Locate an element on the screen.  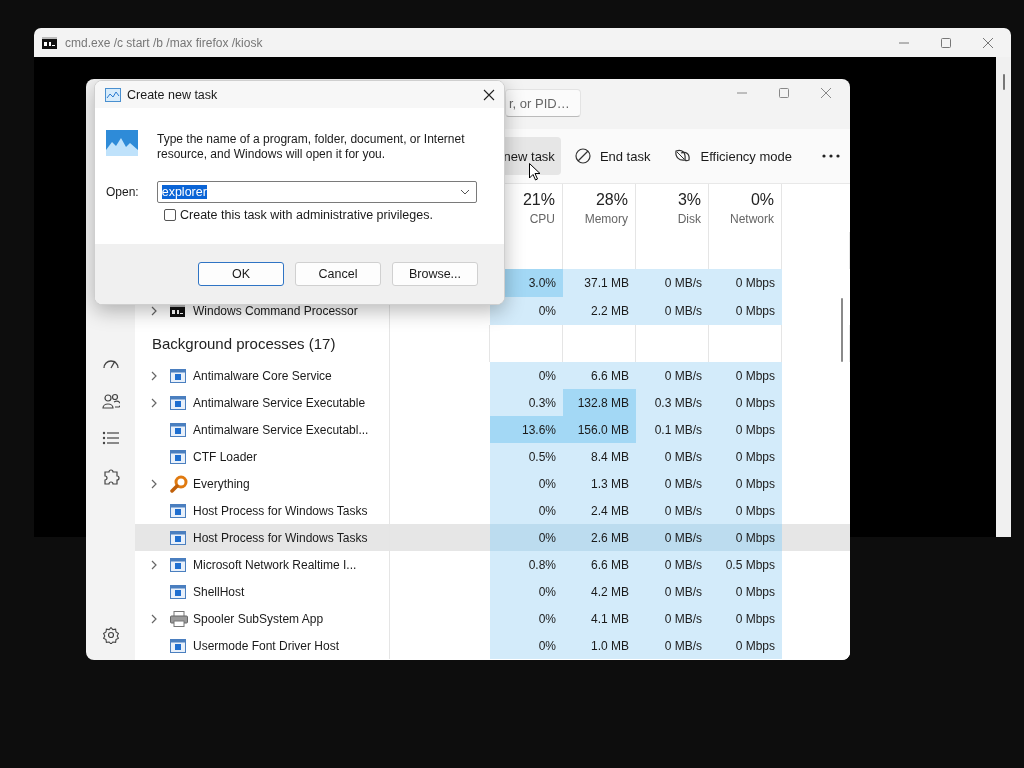
process-name: CTF Loader is located at coordinates (225, 456).